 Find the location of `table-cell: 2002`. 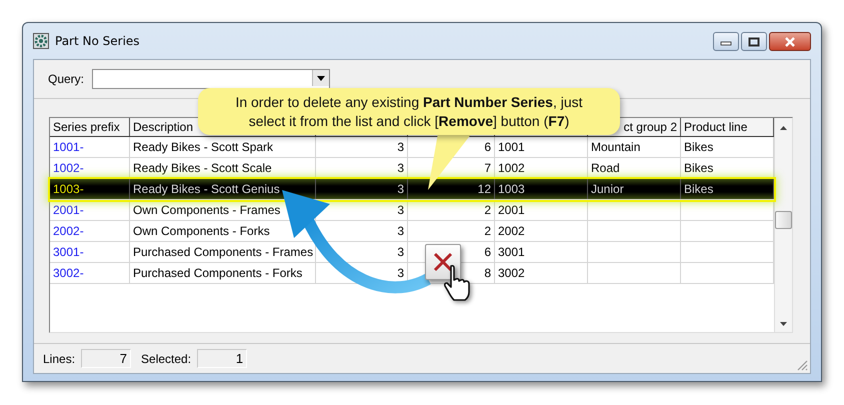

table-cell: 2002 is located at coordinates (511, 231).